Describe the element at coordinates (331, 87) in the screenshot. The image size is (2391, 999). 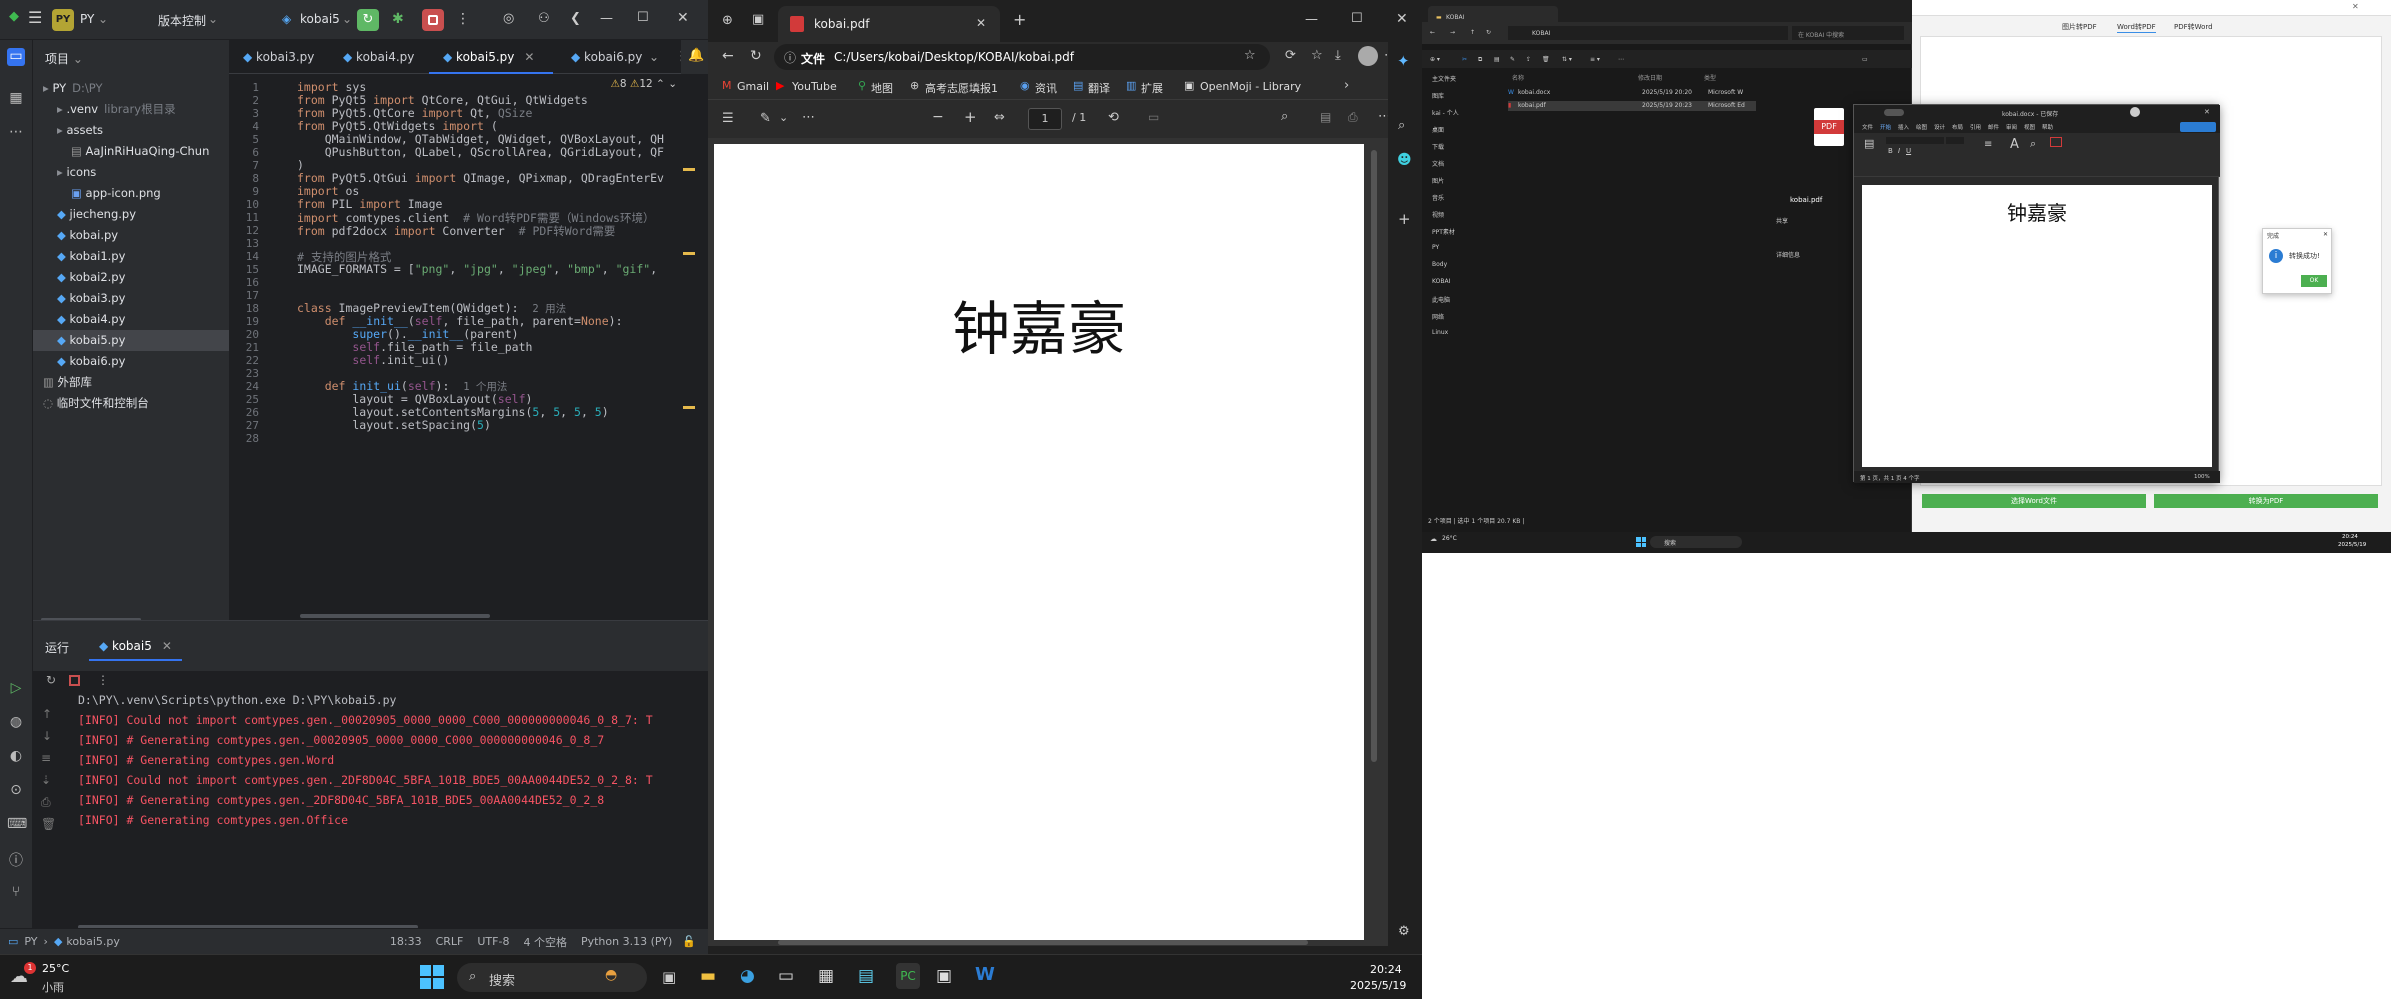
I see `code-line: import sys` at that location.